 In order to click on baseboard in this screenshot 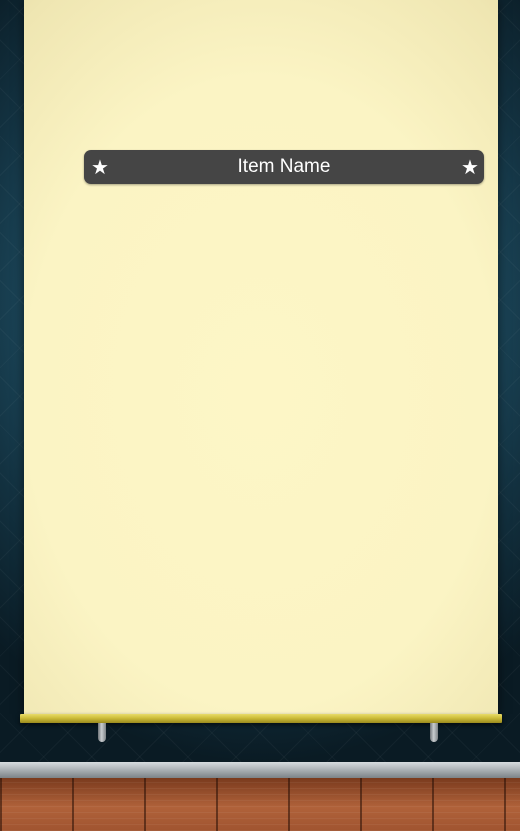, I will do `click(260, 770)`.